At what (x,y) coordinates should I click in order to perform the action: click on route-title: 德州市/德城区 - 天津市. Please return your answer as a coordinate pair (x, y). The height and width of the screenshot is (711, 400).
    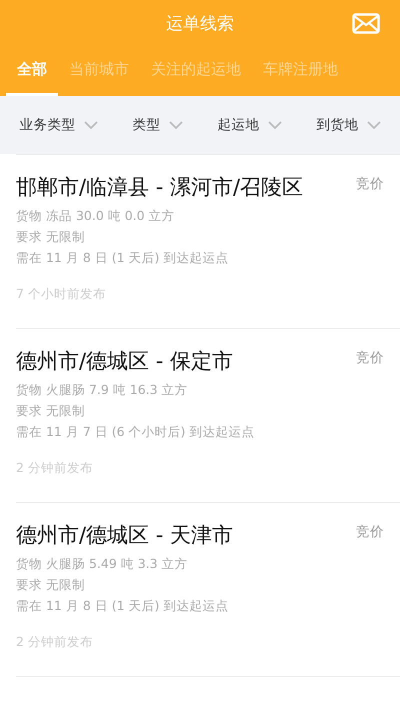
    Looking at the image, I should click on (125, 535).